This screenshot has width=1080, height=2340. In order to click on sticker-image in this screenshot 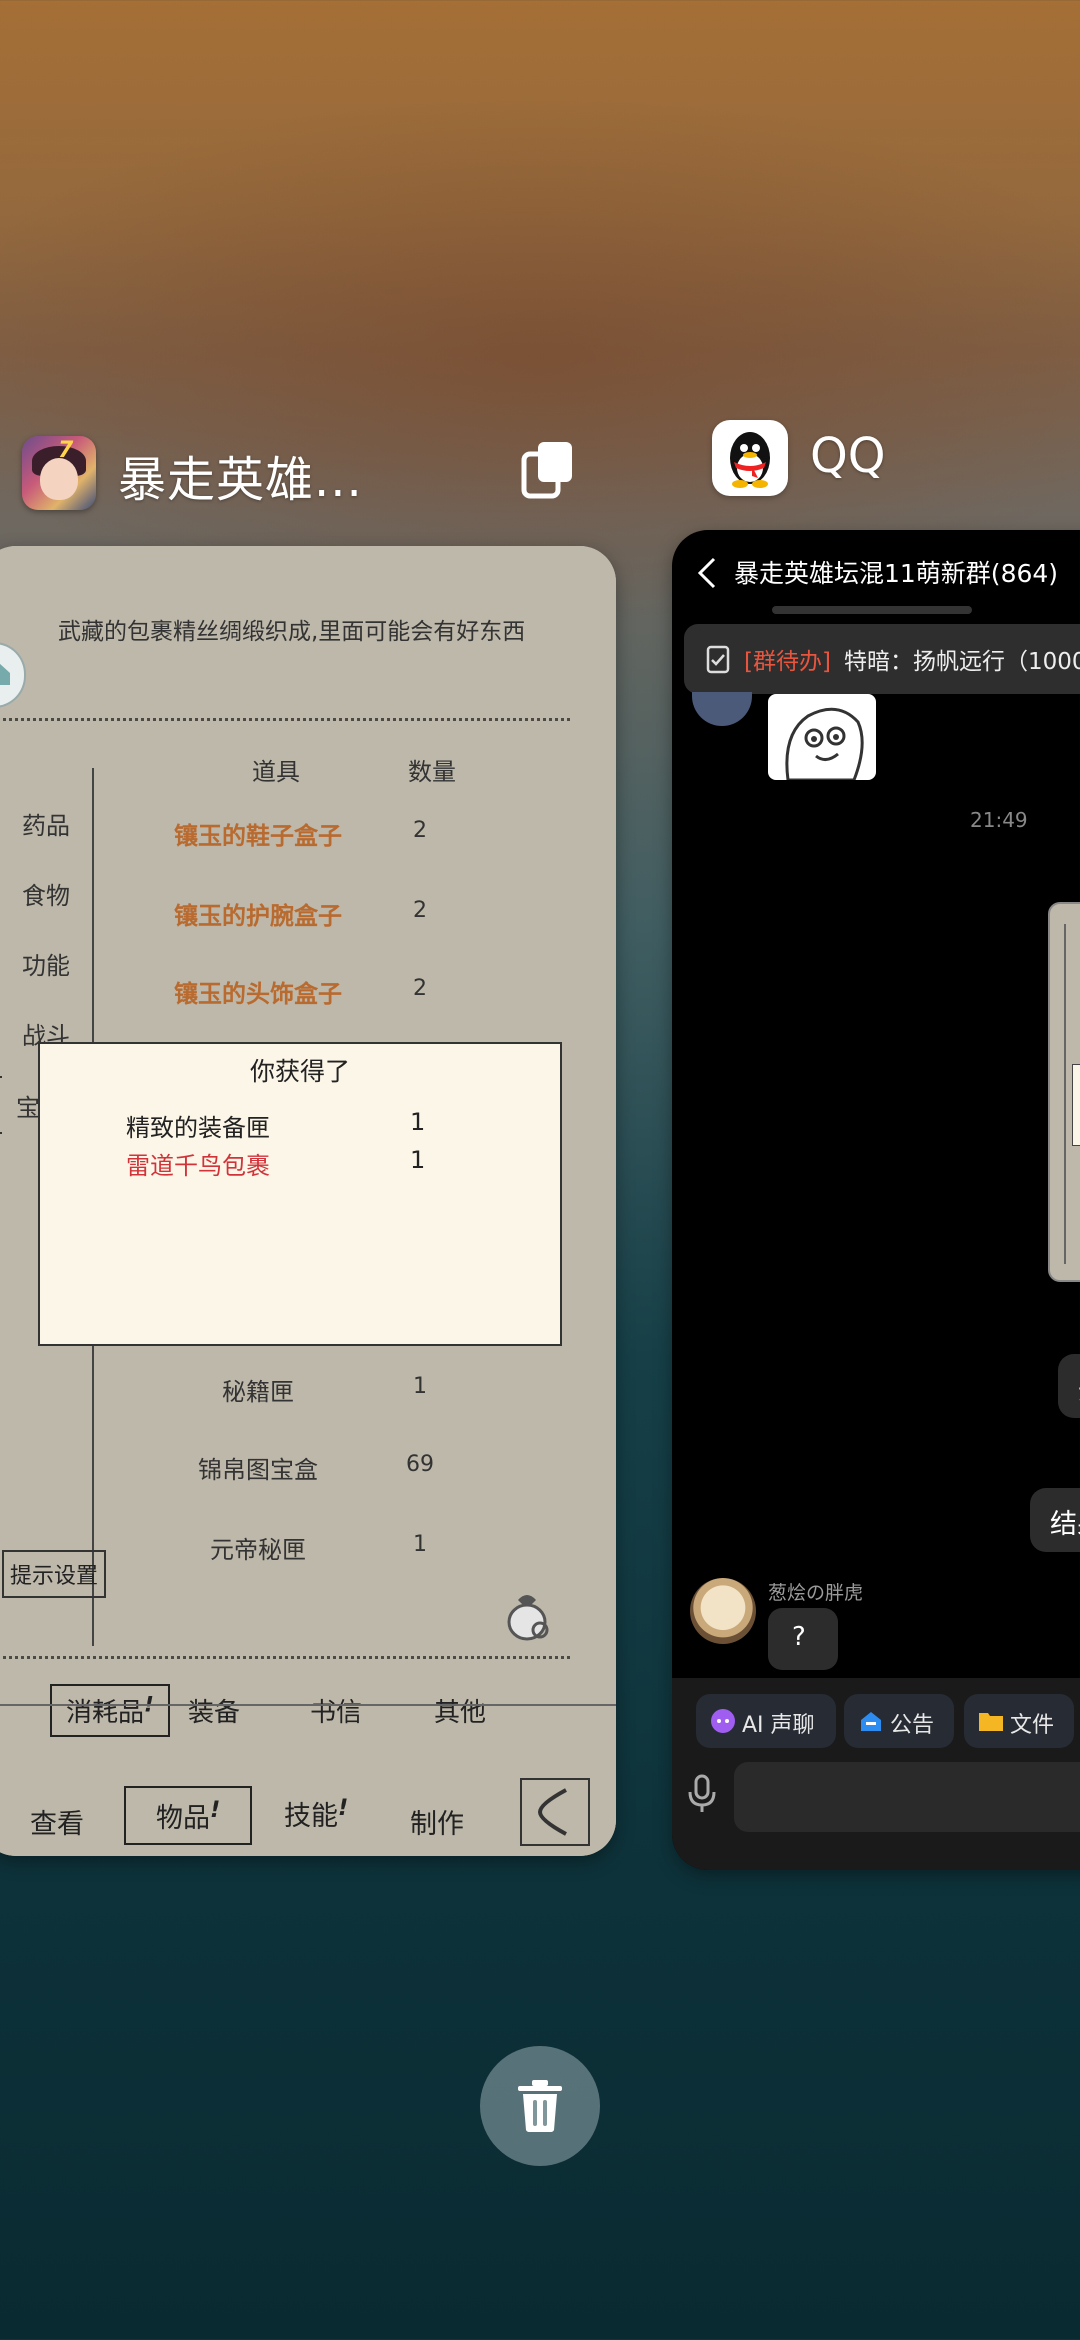, I will do `click(822, 737)`.